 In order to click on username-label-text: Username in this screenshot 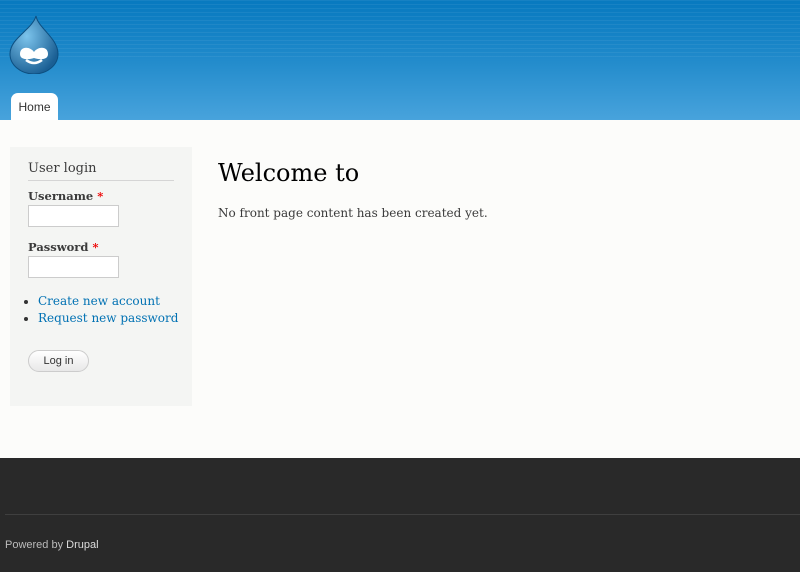, I will do `click(61, 196)`.